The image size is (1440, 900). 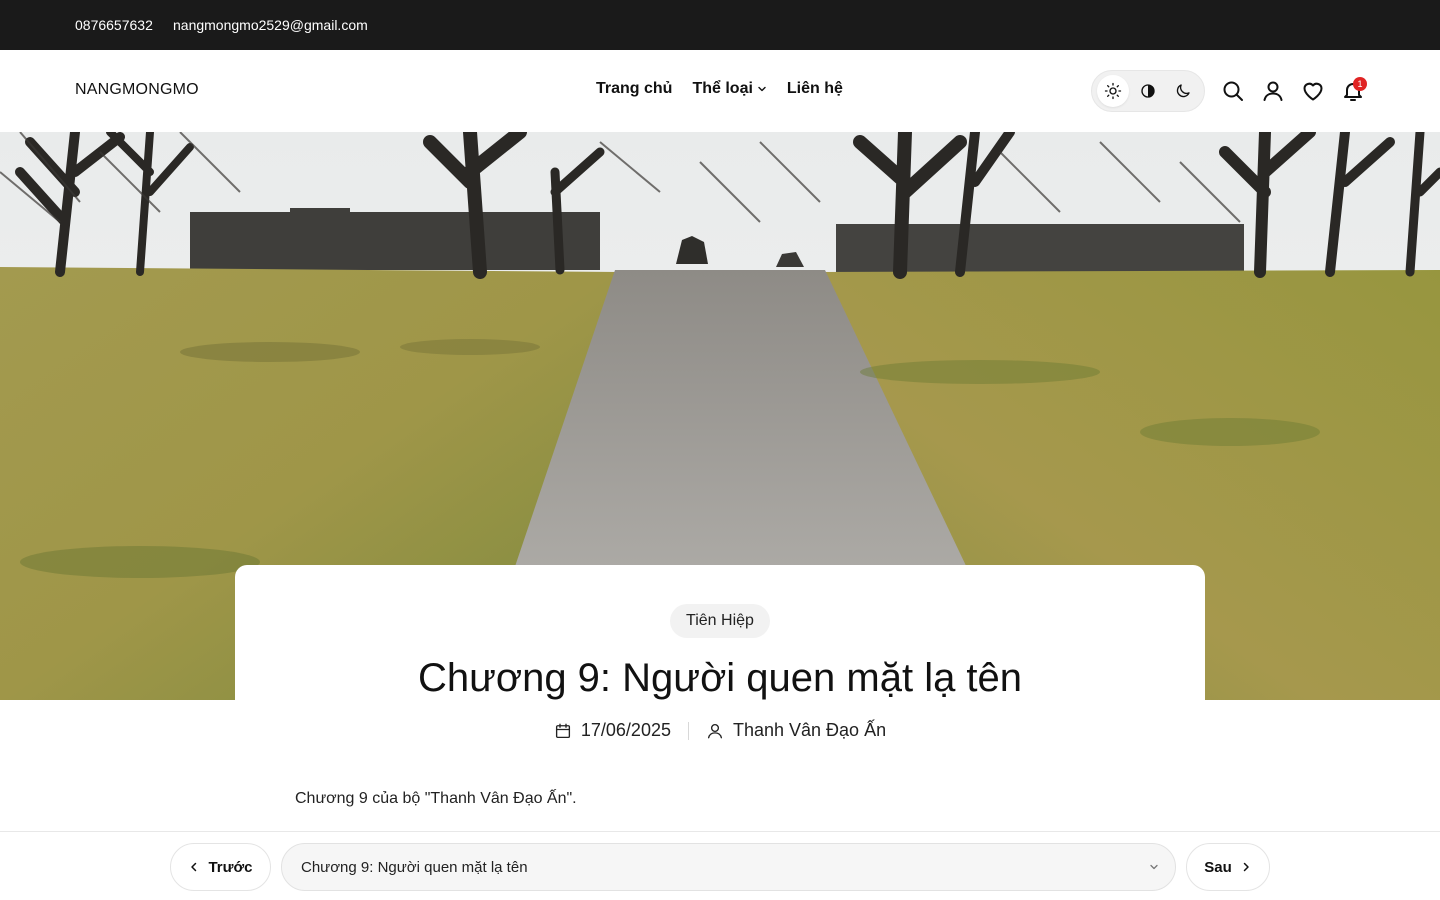 I want to click on meta-divider, so click(x=688, y=730).